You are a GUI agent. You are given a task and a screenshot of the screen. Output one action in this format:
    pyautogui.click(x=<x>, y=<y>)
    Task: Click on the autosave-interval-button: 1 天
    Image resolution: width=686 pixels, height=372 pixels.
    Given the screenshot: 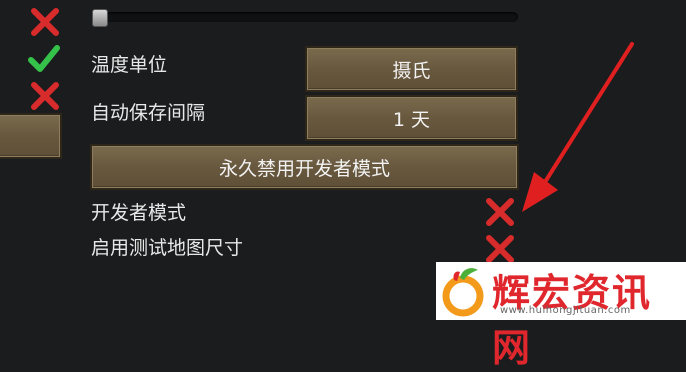 What is the action you would take?
    pyautogui.click(x=411, y=118)
    